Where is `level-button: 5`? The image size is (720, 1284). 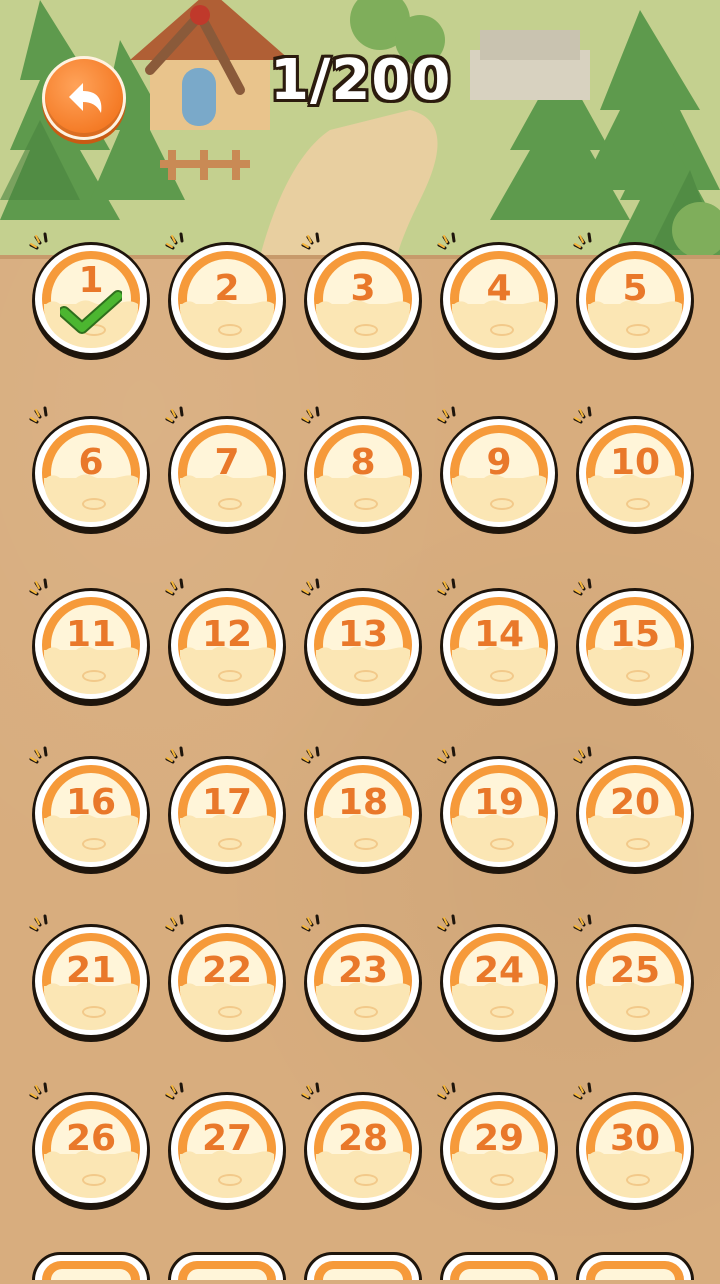
level-button: 5 is located at coordinates (635, 301).